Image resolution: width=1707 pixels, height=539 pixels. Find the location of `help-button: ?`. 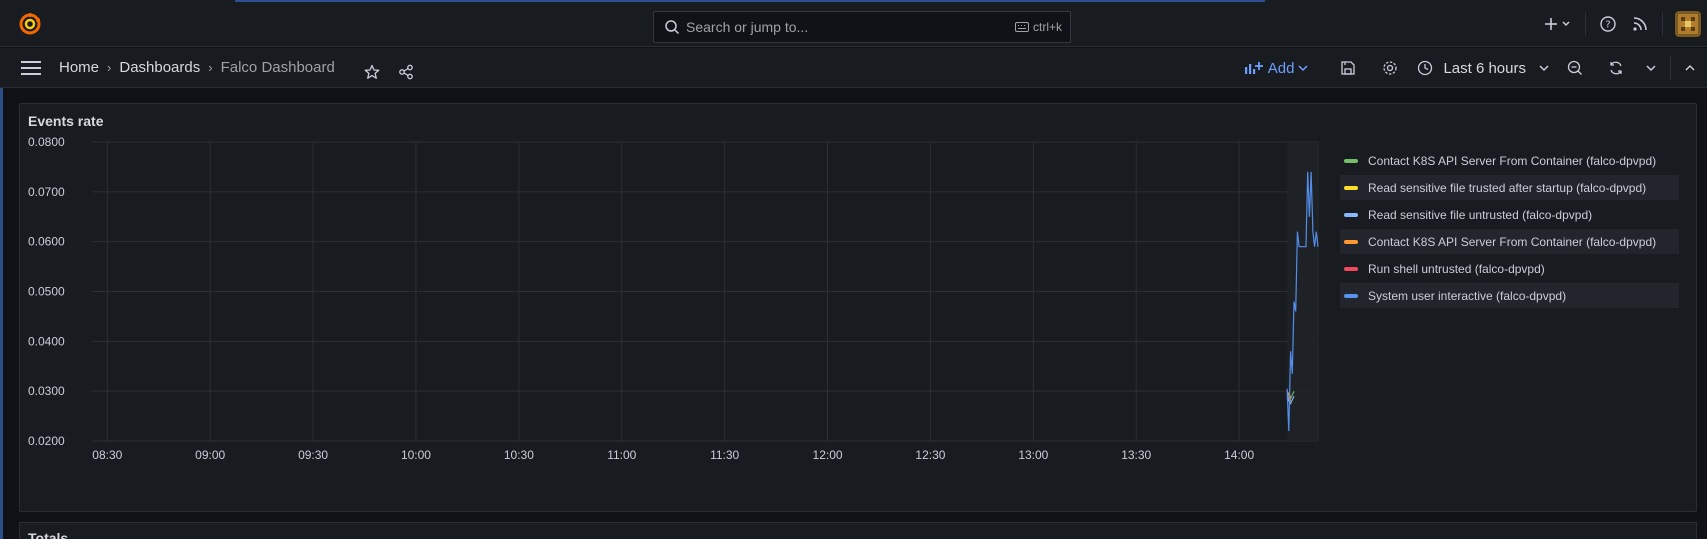

help-button: ? is located at coordinates (1608, 24).